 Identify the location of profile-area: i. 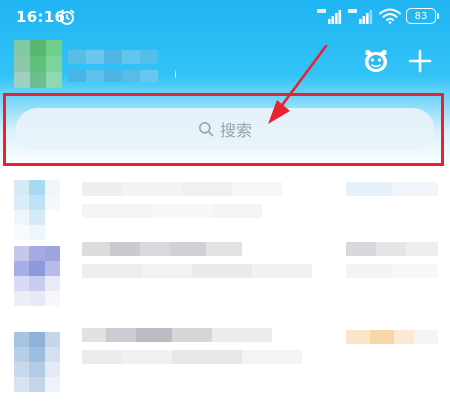
(114, 67).